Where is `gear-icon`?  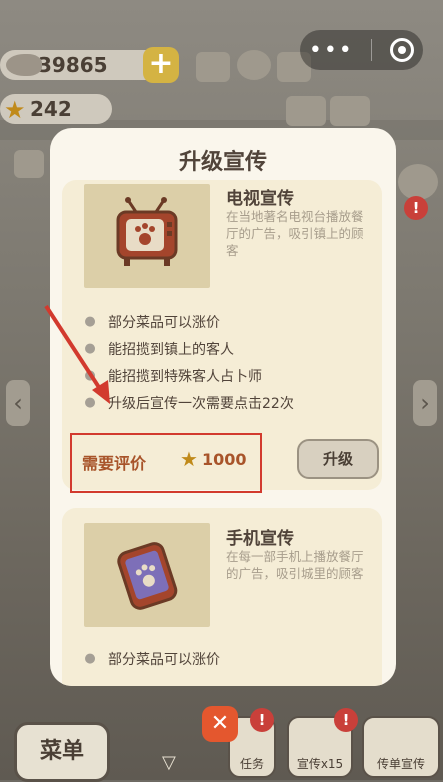 gear-icon is located at coordinates (254, 65).